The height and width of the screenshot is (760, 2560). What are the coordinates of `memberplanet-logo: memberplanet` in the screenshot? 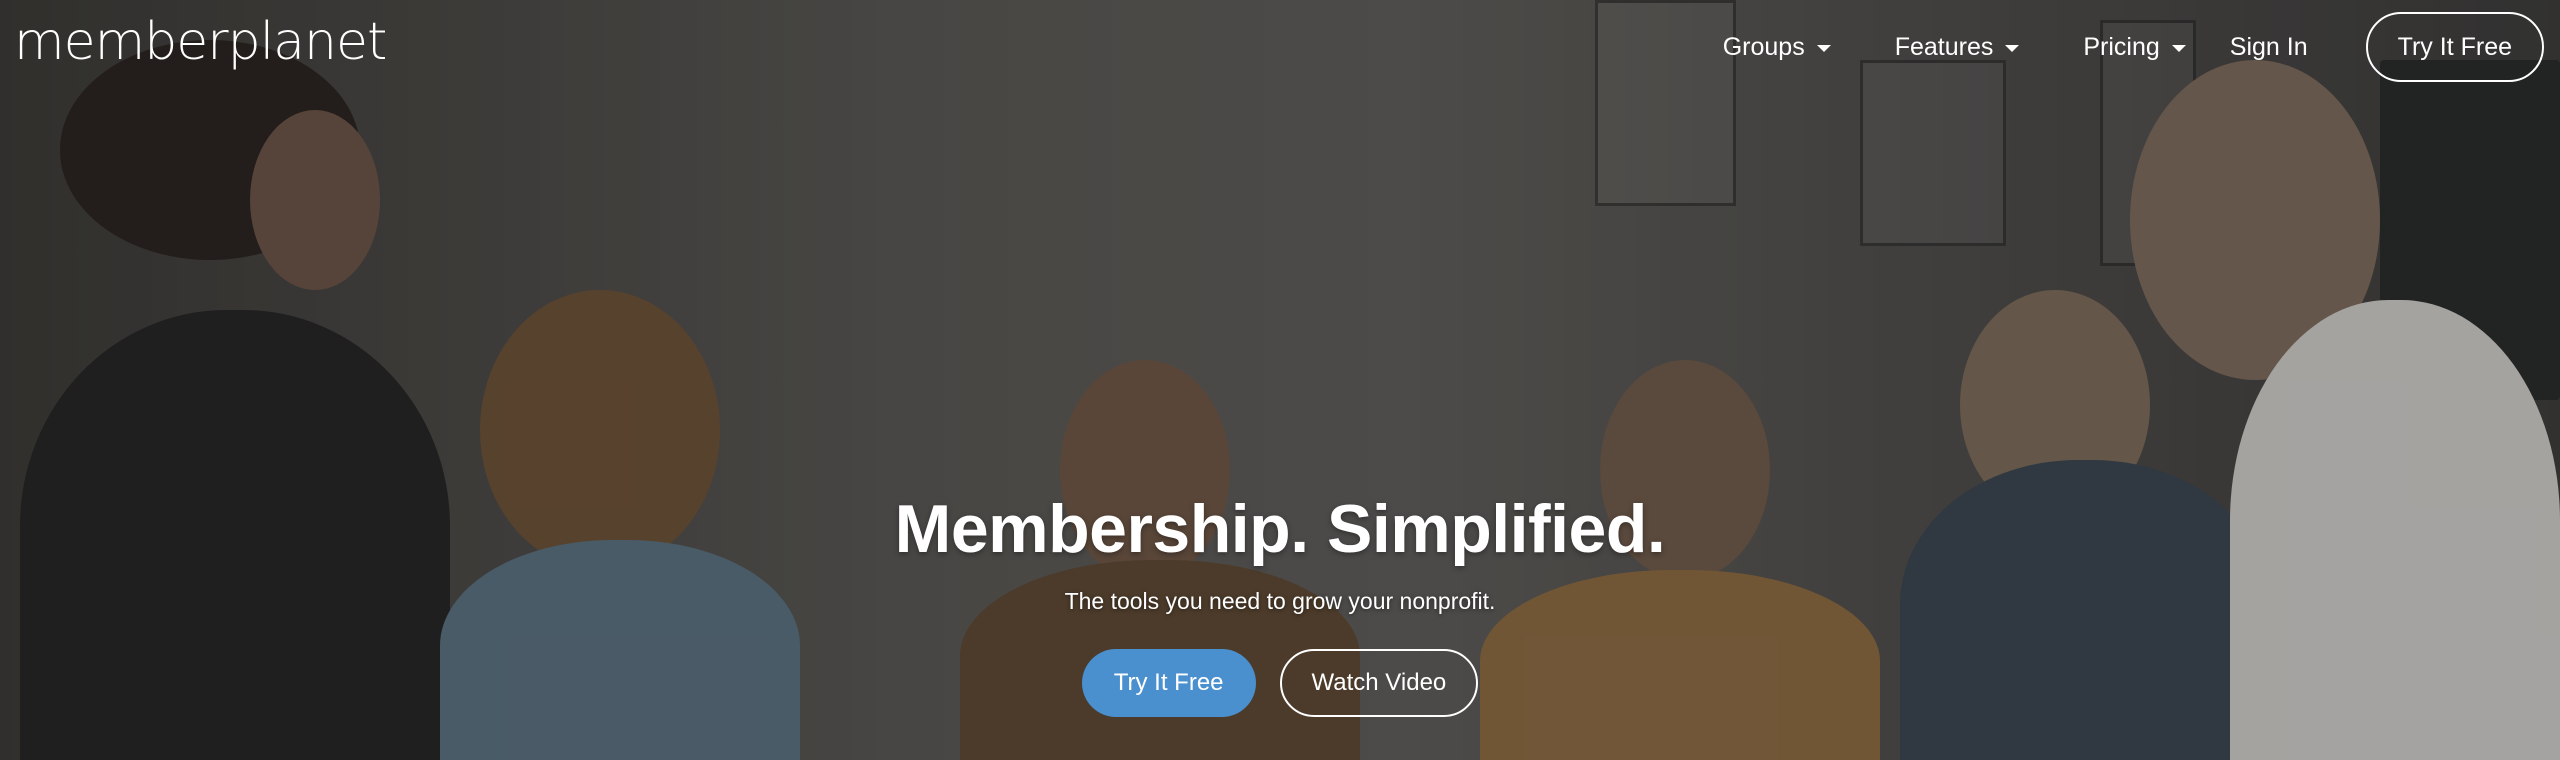 It's located at (200, 42).